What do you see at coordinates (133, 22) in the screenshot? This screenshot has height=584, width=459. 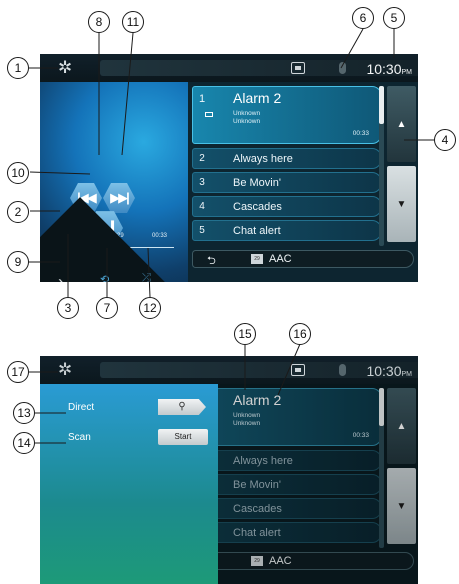 I see `callout-11: 11` at bounding box center [133, 22].